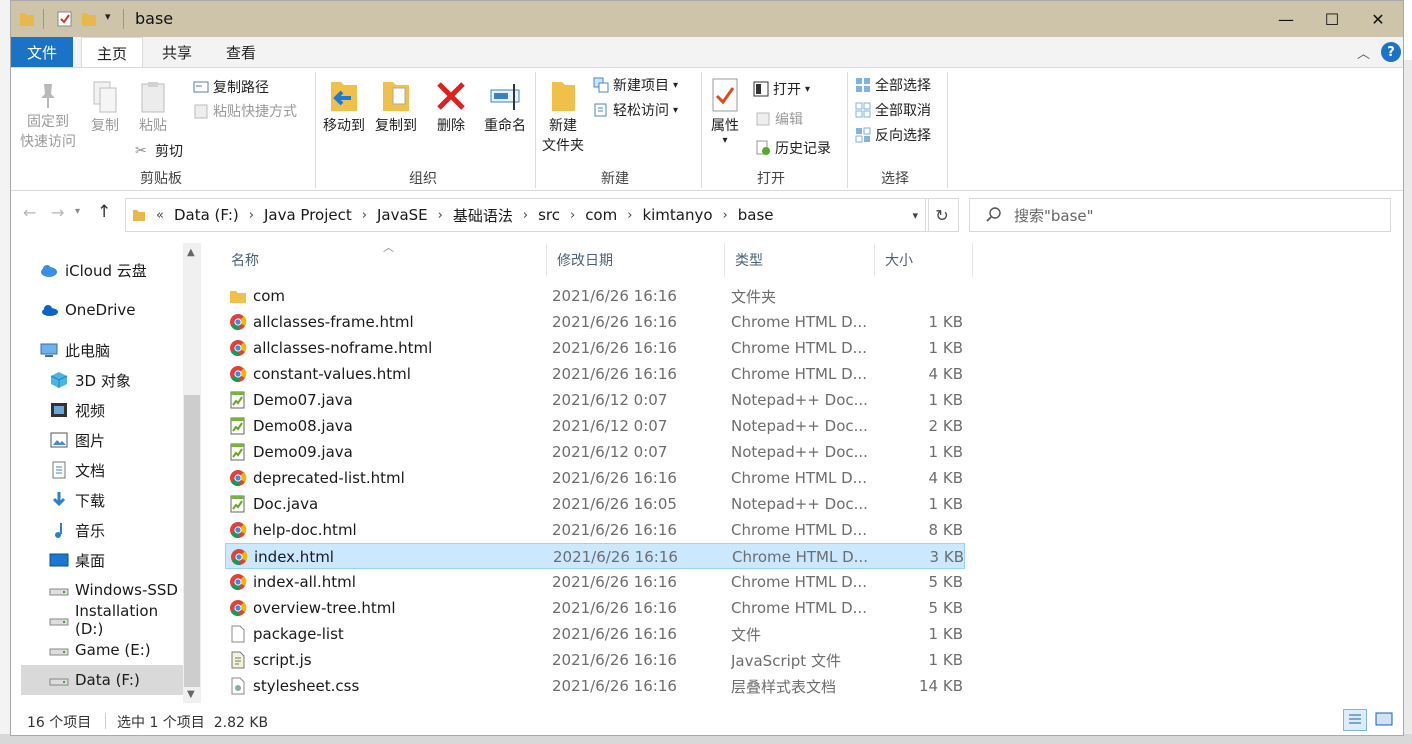 The height and width of the screenshot is (744, 1412). What do you see at coordinates (42, 52) in the screenshot?
I see `tab-file: 文件` at bounding box center [42, 52].